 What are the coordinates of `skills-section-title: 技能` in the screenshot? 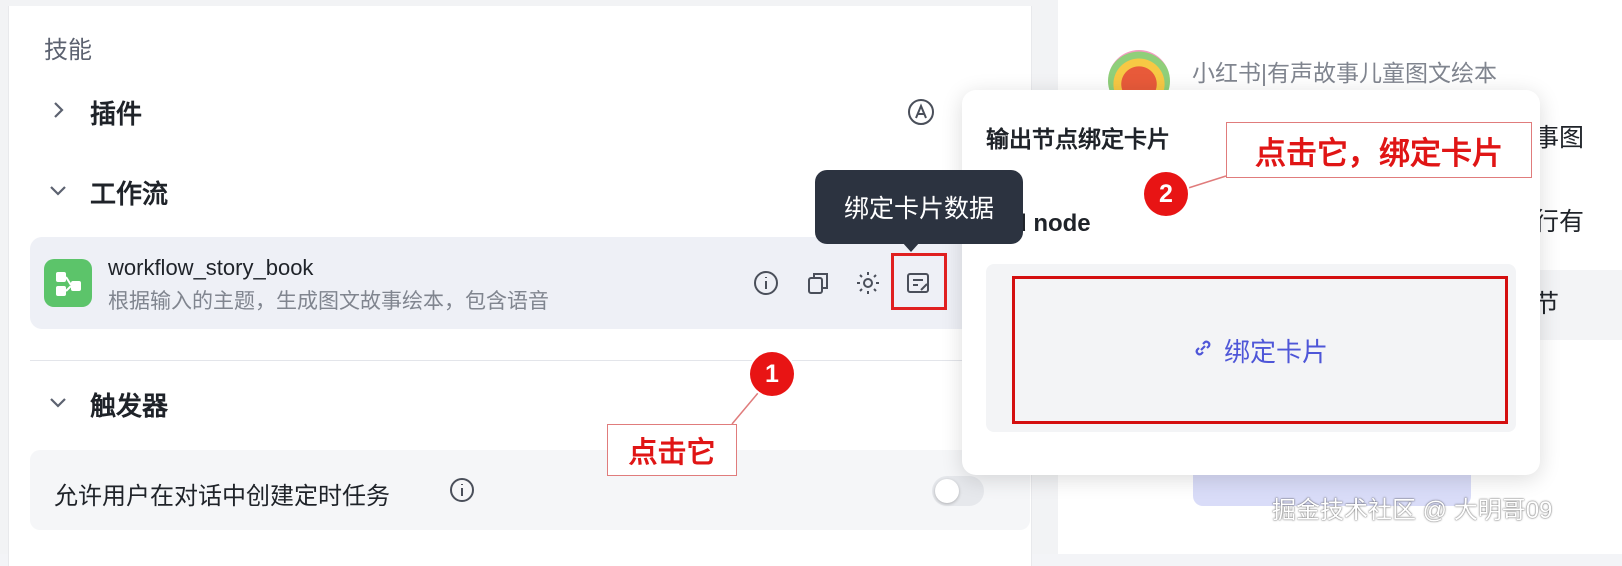 It's located at (68, 50).